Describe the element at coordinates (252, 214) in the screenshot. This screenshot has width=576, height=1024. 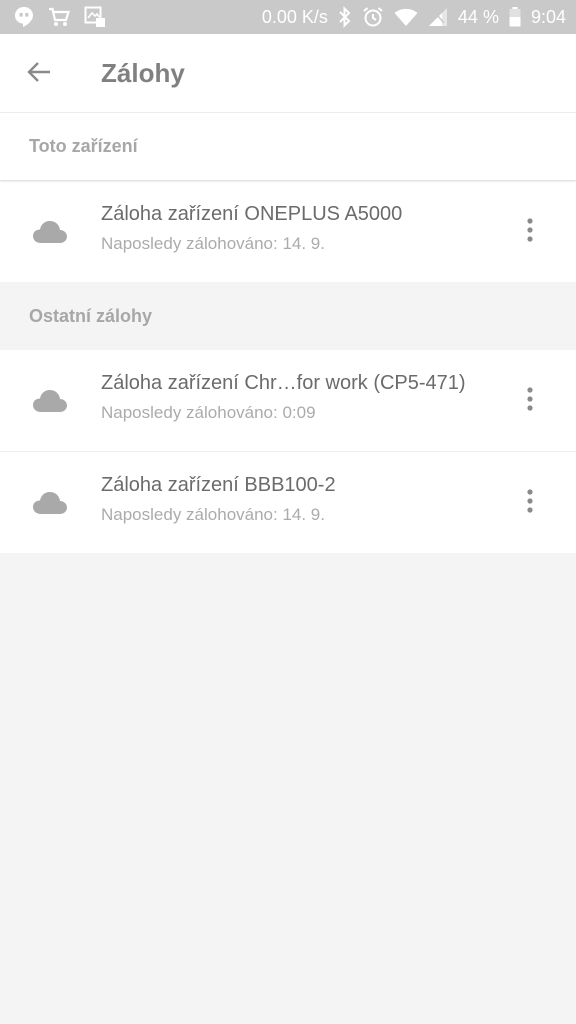
I see `backup-title: Záloha zařízení ONEPLUS A5000` at that location.